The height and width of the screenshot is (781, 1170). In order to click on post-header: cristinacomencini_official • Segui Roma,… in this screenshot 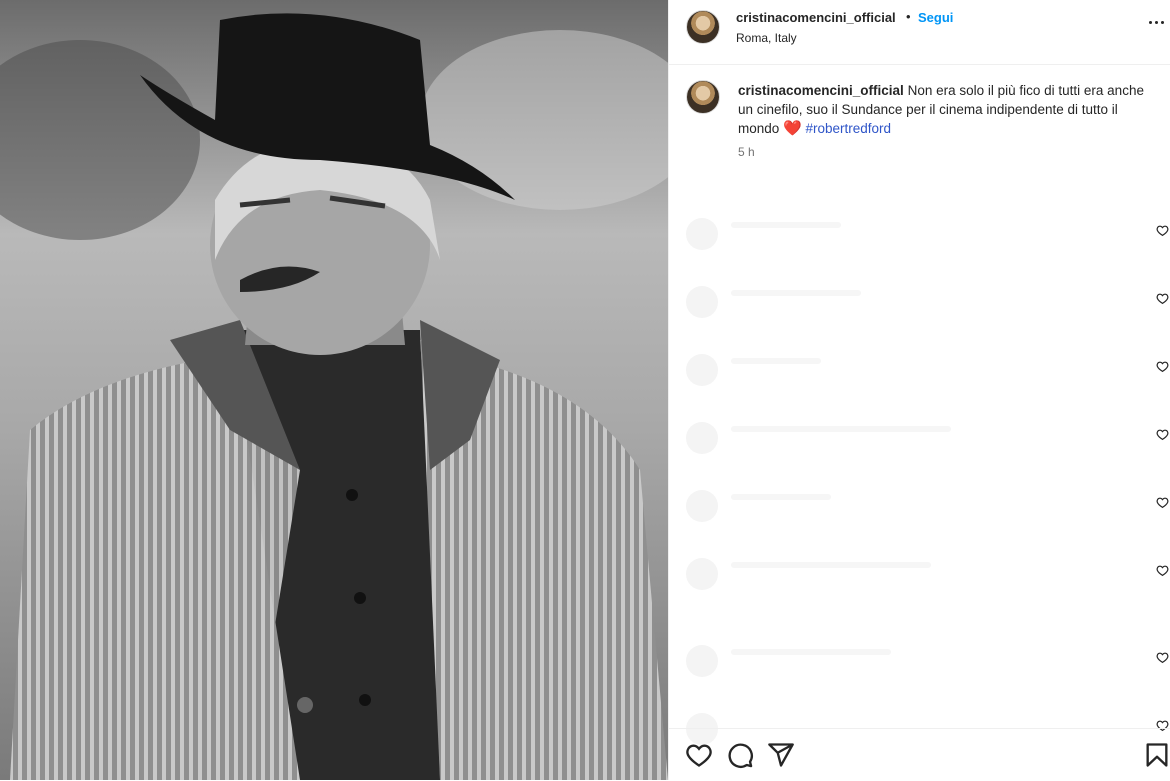, I will do `click(919, 32)`.